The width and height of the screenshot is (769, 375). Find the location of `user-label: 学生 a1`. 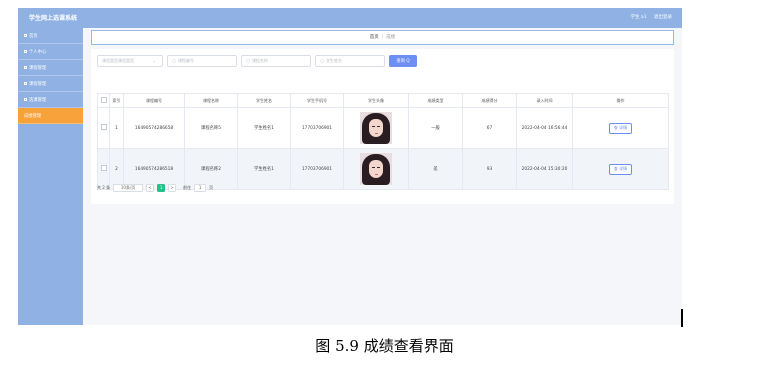

user-label: 学生 a1 is located at coordinates (638, 17).